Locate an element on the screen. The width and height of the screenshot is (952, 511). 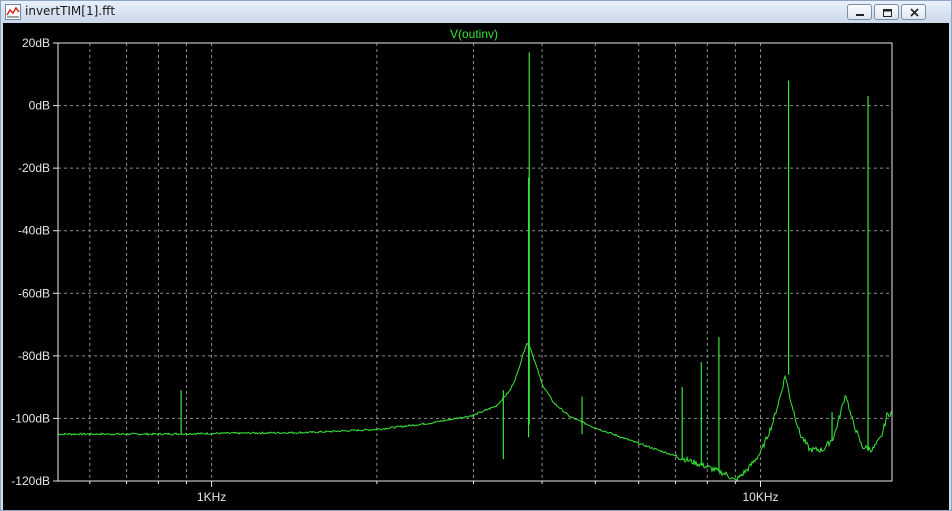
close-button is located at coordinates (913, 12).